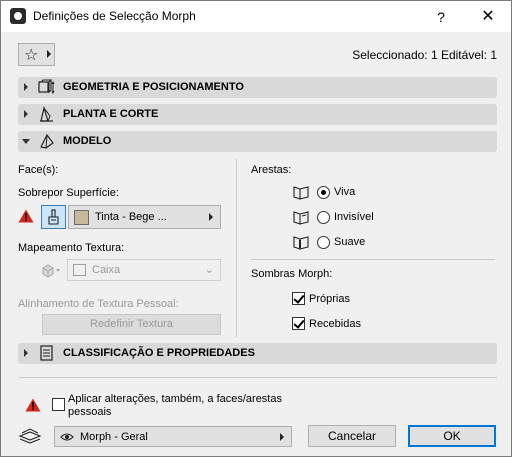  Describe the element at coordinates (488, 17) in the screenshot. I see `close-button: ✕` at that location.